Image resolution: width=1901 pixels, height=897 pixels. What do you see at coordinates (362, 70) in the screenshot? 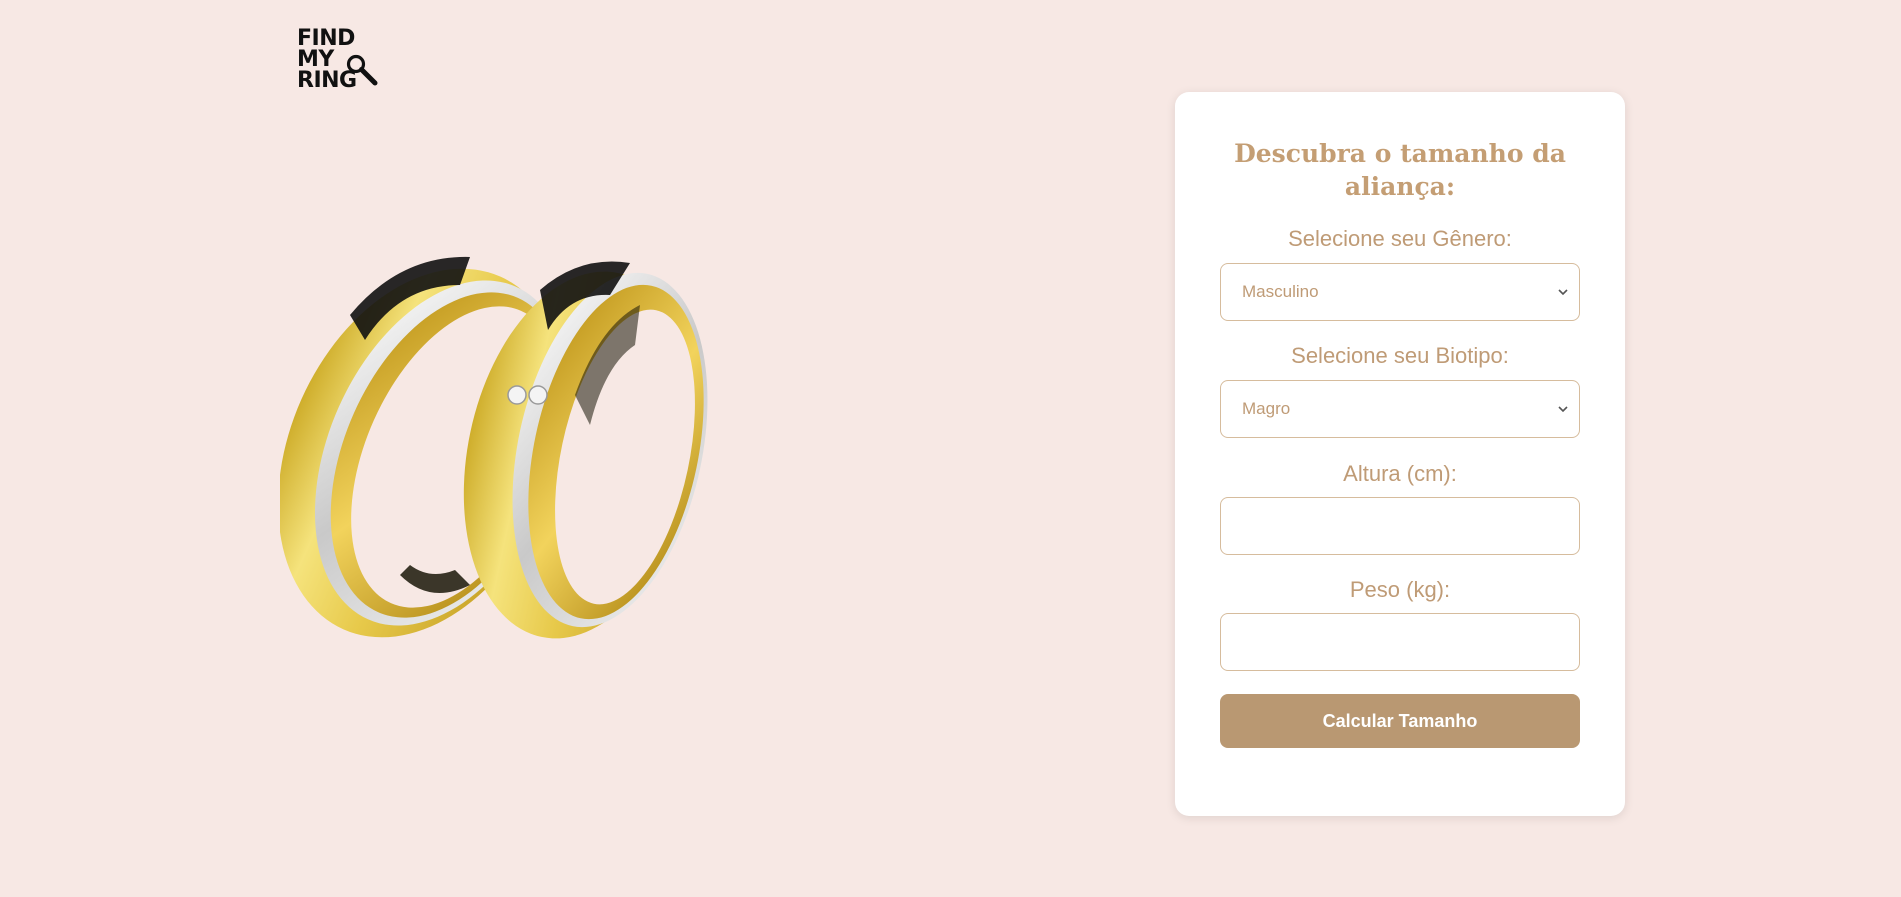
I see `magnifier-icon` at bounding box center [362, 70].